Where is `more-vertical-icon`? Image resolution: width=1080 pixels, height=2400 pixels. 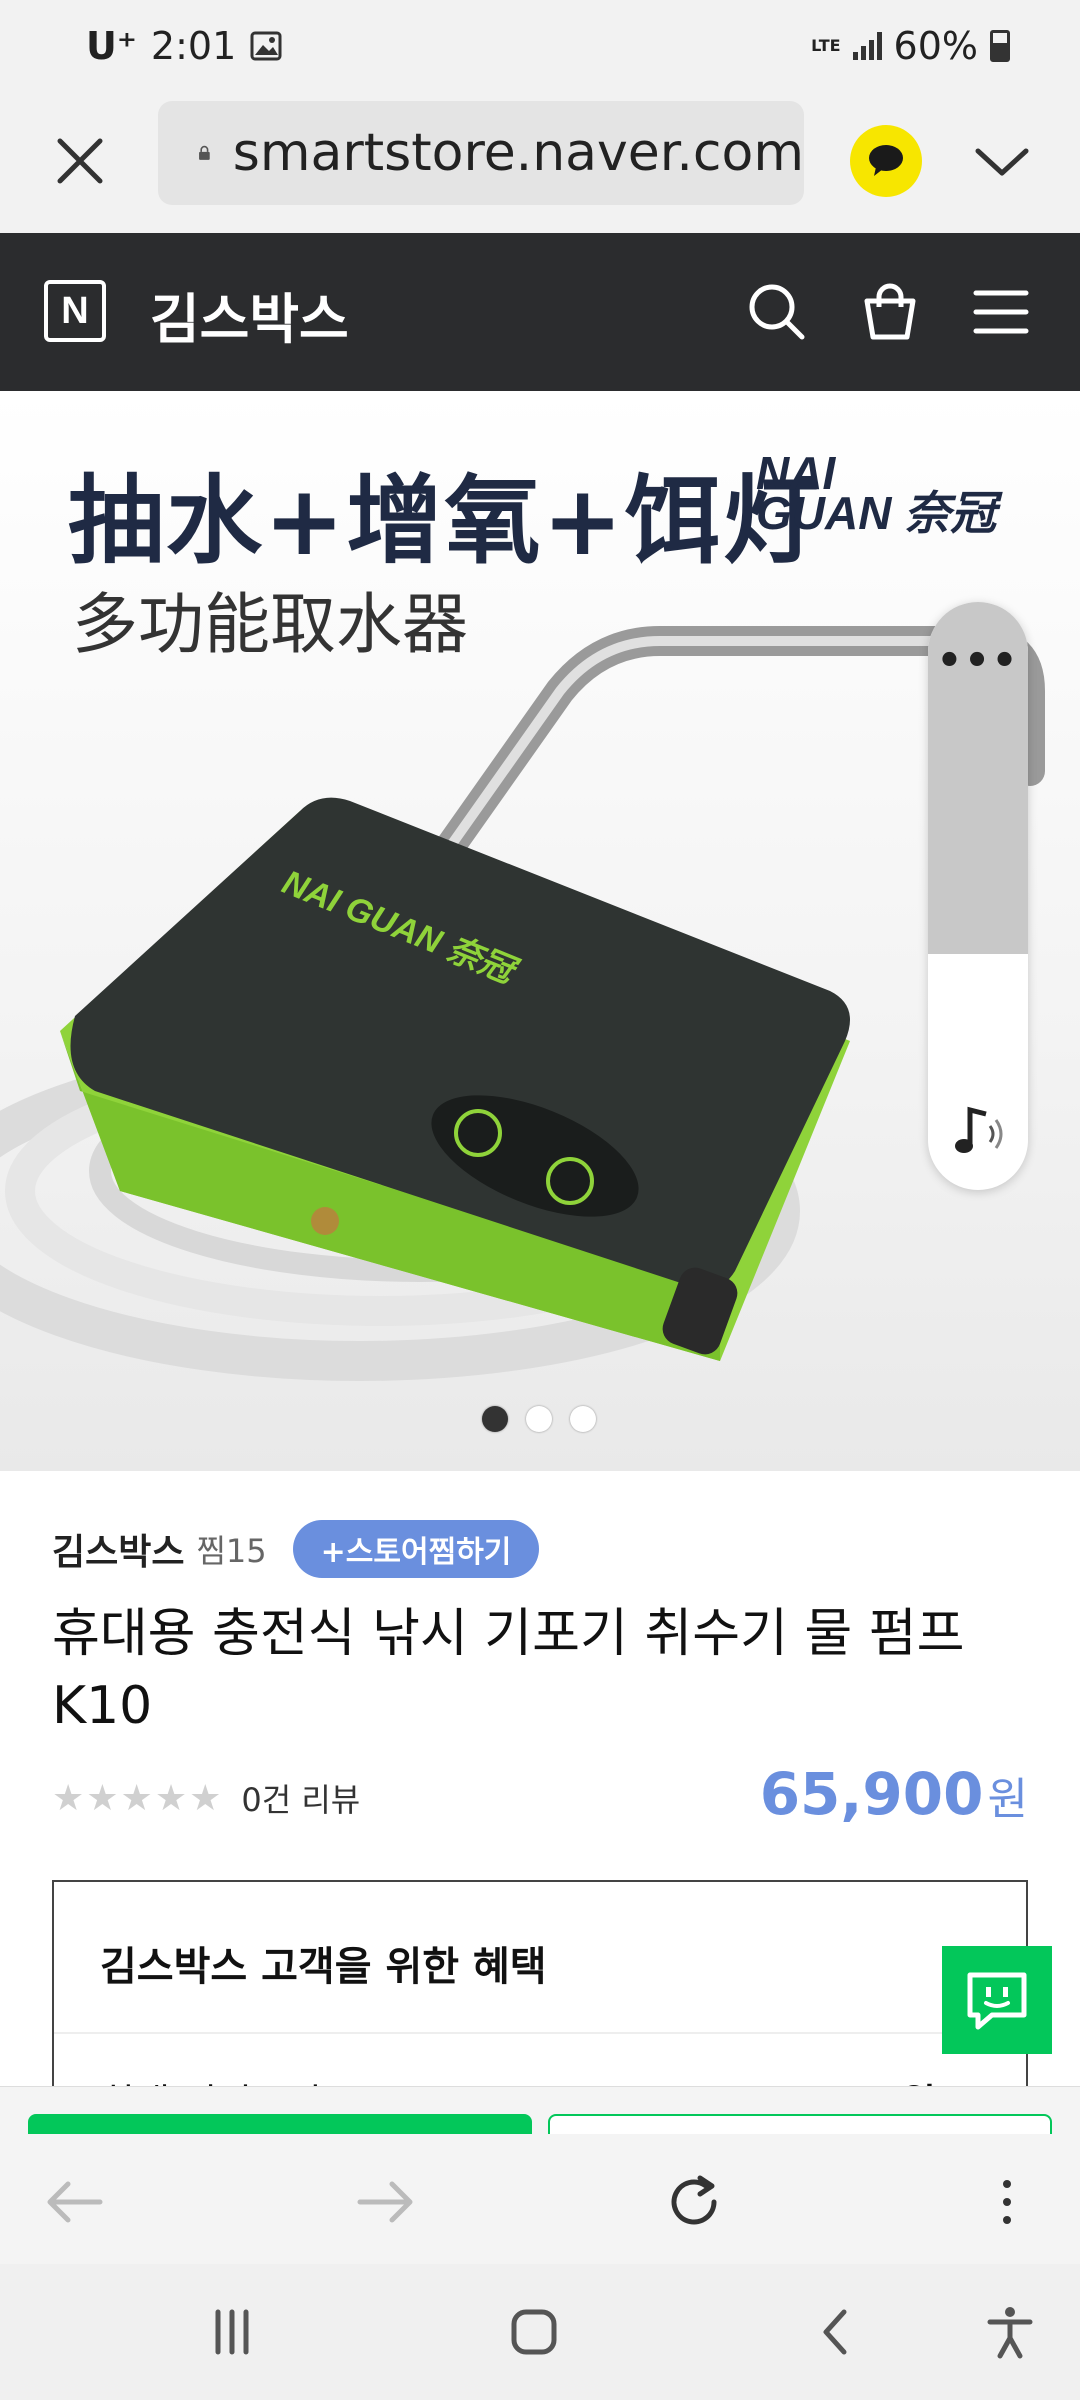
more-vertical-icon is located at coordinates (1007, 2202).